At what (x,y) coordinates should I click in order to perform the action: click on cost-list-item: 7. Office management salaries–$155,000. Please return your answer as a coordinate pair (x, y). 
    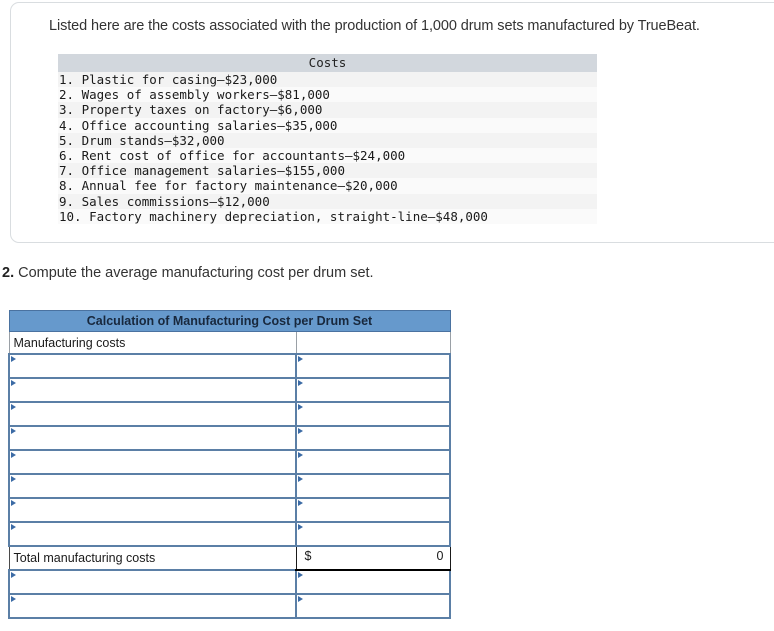
    Looking at the image, I should click on (327, 171).